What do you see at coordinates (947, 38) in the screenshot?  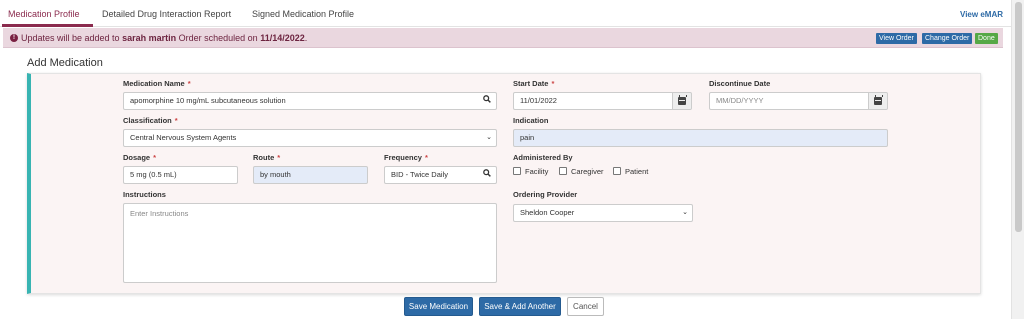 I see `change-order-button: Change Order` at bounding box center [947, 38].